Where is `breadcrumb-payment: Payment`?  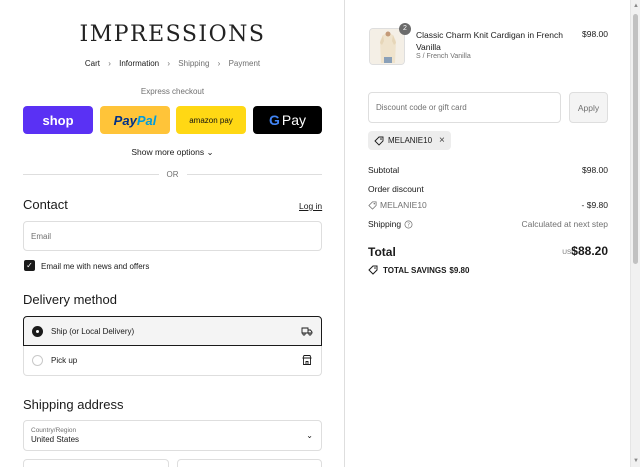
breadcrumb-payment: Payment is located at coordinates (244, 64).